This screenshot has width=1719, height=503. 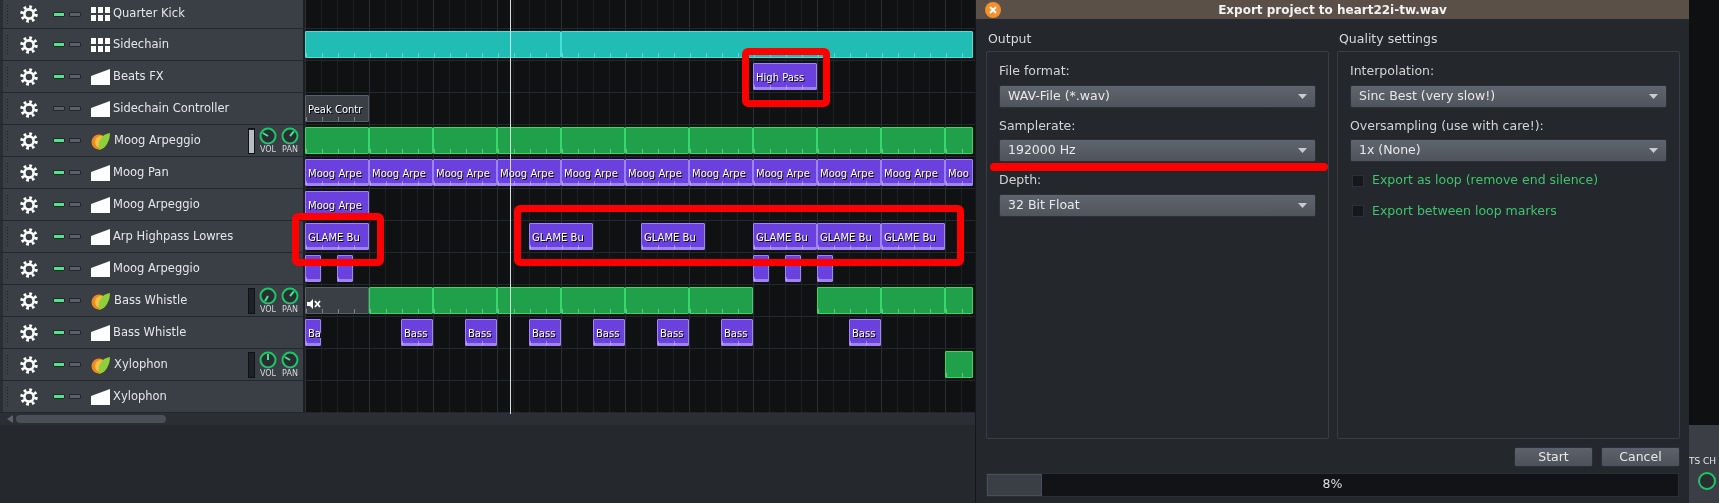 I want to click on checkbox-label: Export between loop markers, so click(x=1464, y=211).